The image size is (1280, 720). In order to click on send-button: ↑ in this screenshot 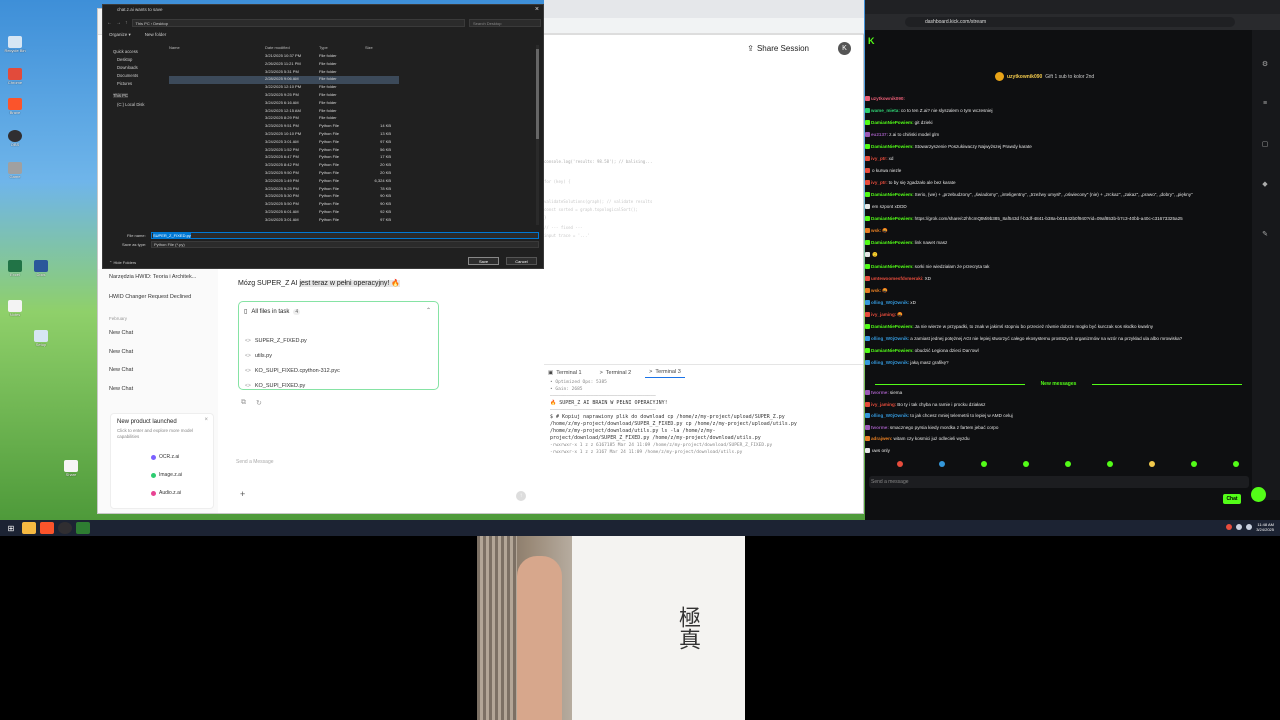, I will do `click(521, 496)`.